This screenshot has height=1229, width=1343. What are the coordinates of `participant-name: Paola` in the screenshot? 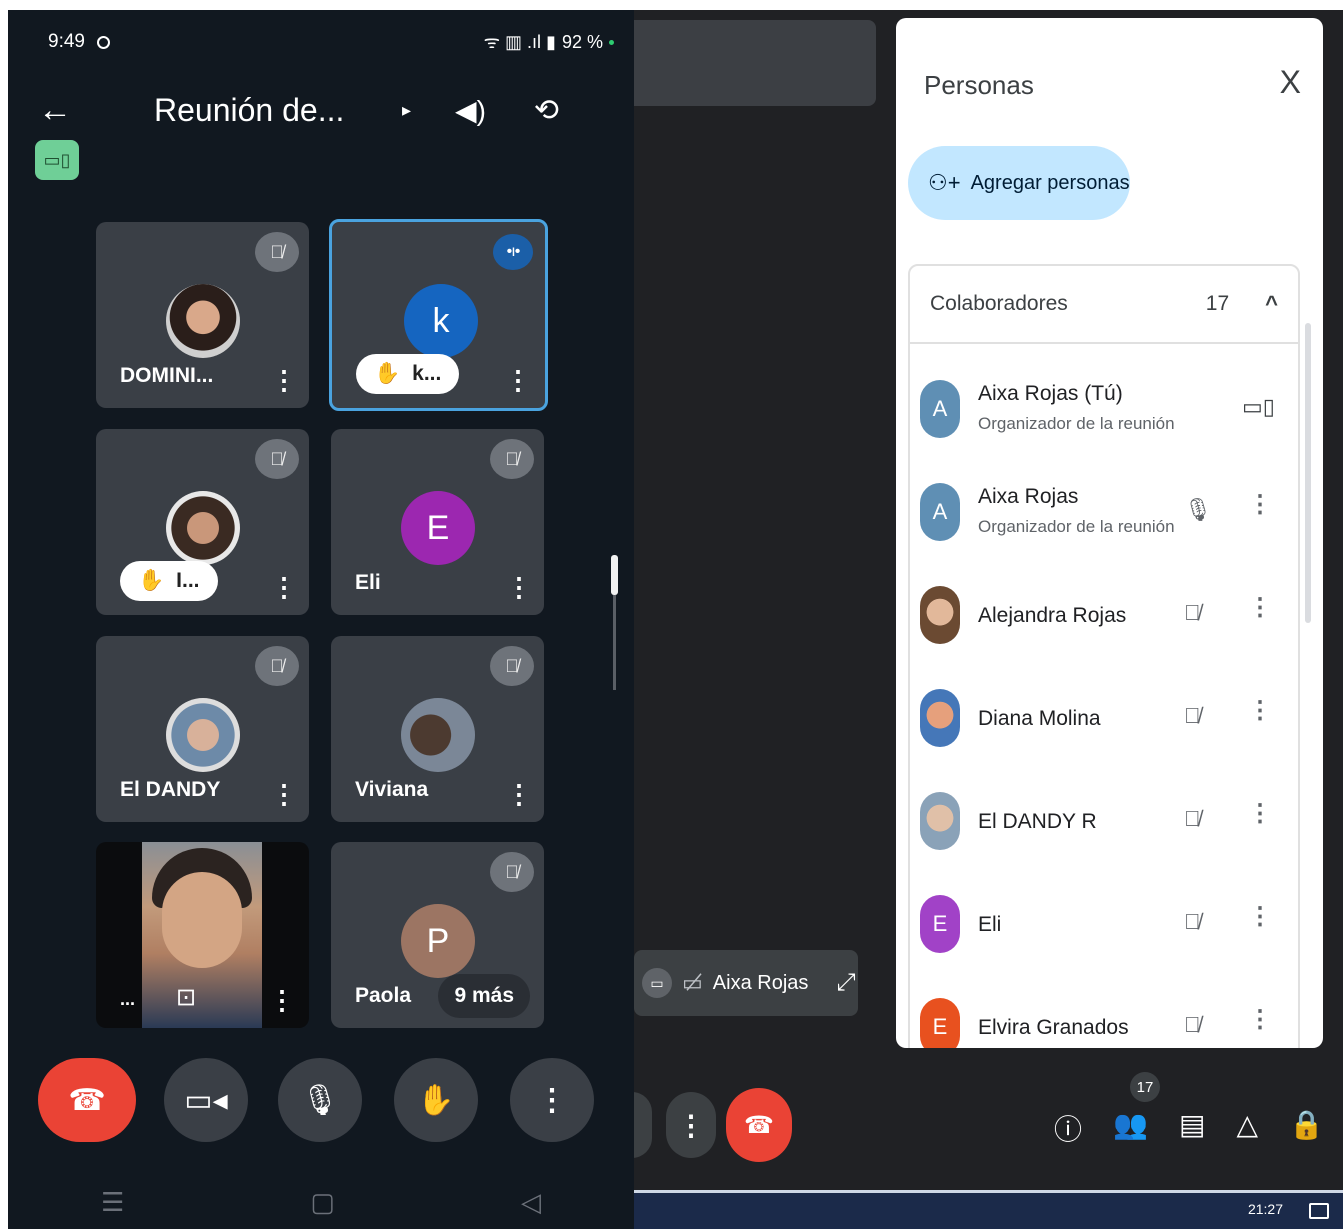 It's located at (383, 995).